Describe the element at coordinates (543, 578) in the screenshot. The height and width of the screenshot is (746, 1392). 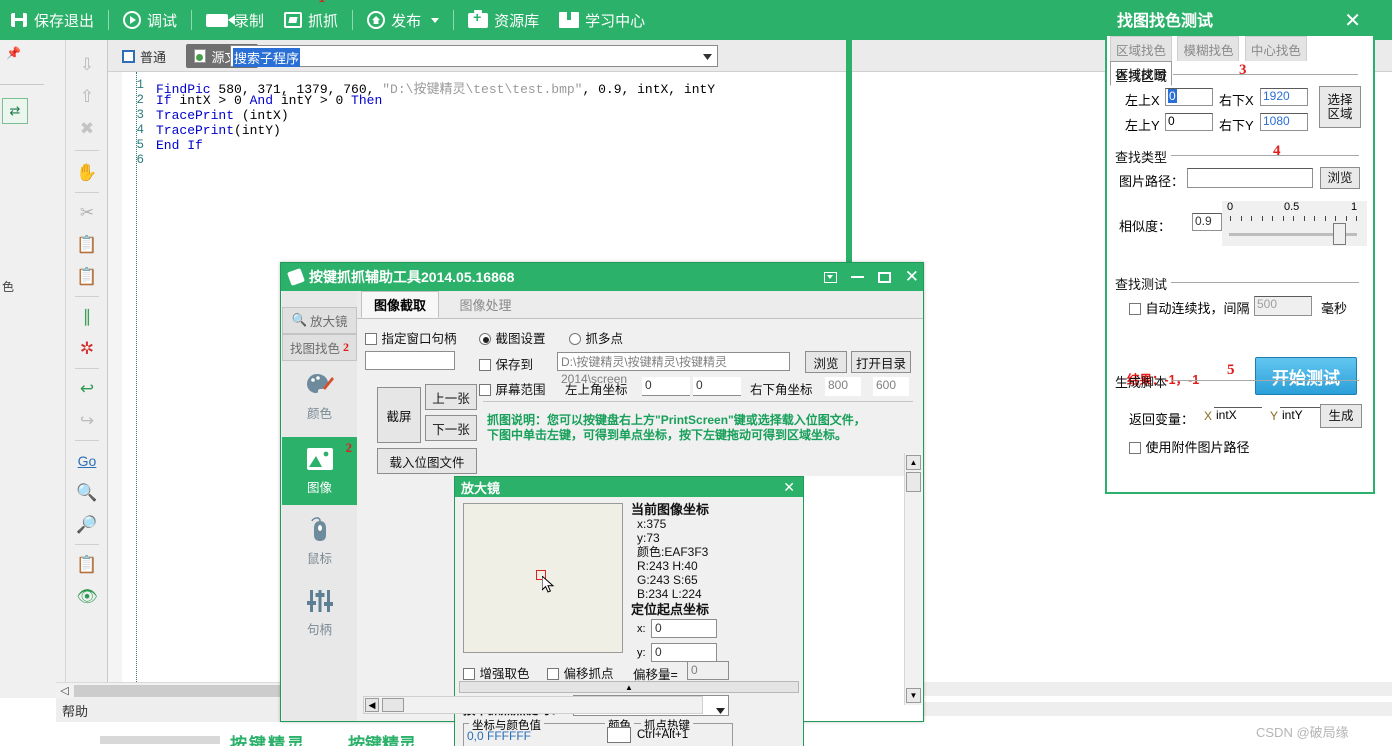
I see `magnifier-canvas` at that location.